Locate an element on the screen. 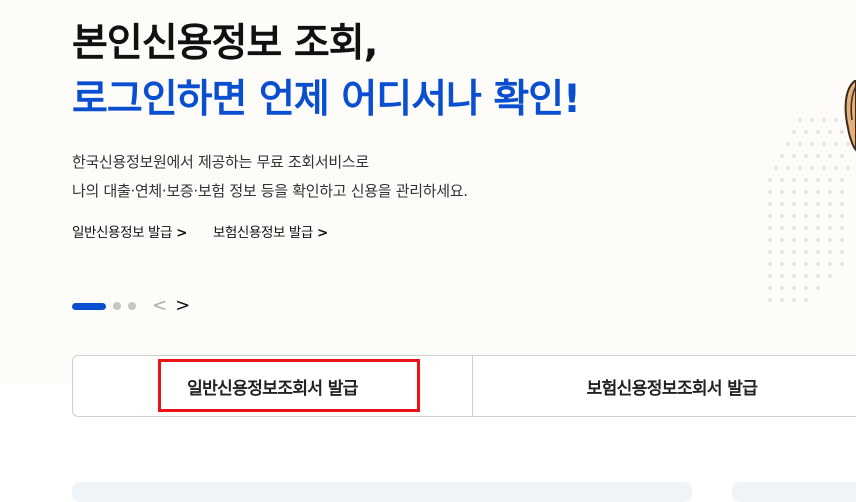 The width and height of the screenshot is (856, 502). chevron-left-icon: < is located at coordinates (159, 306).